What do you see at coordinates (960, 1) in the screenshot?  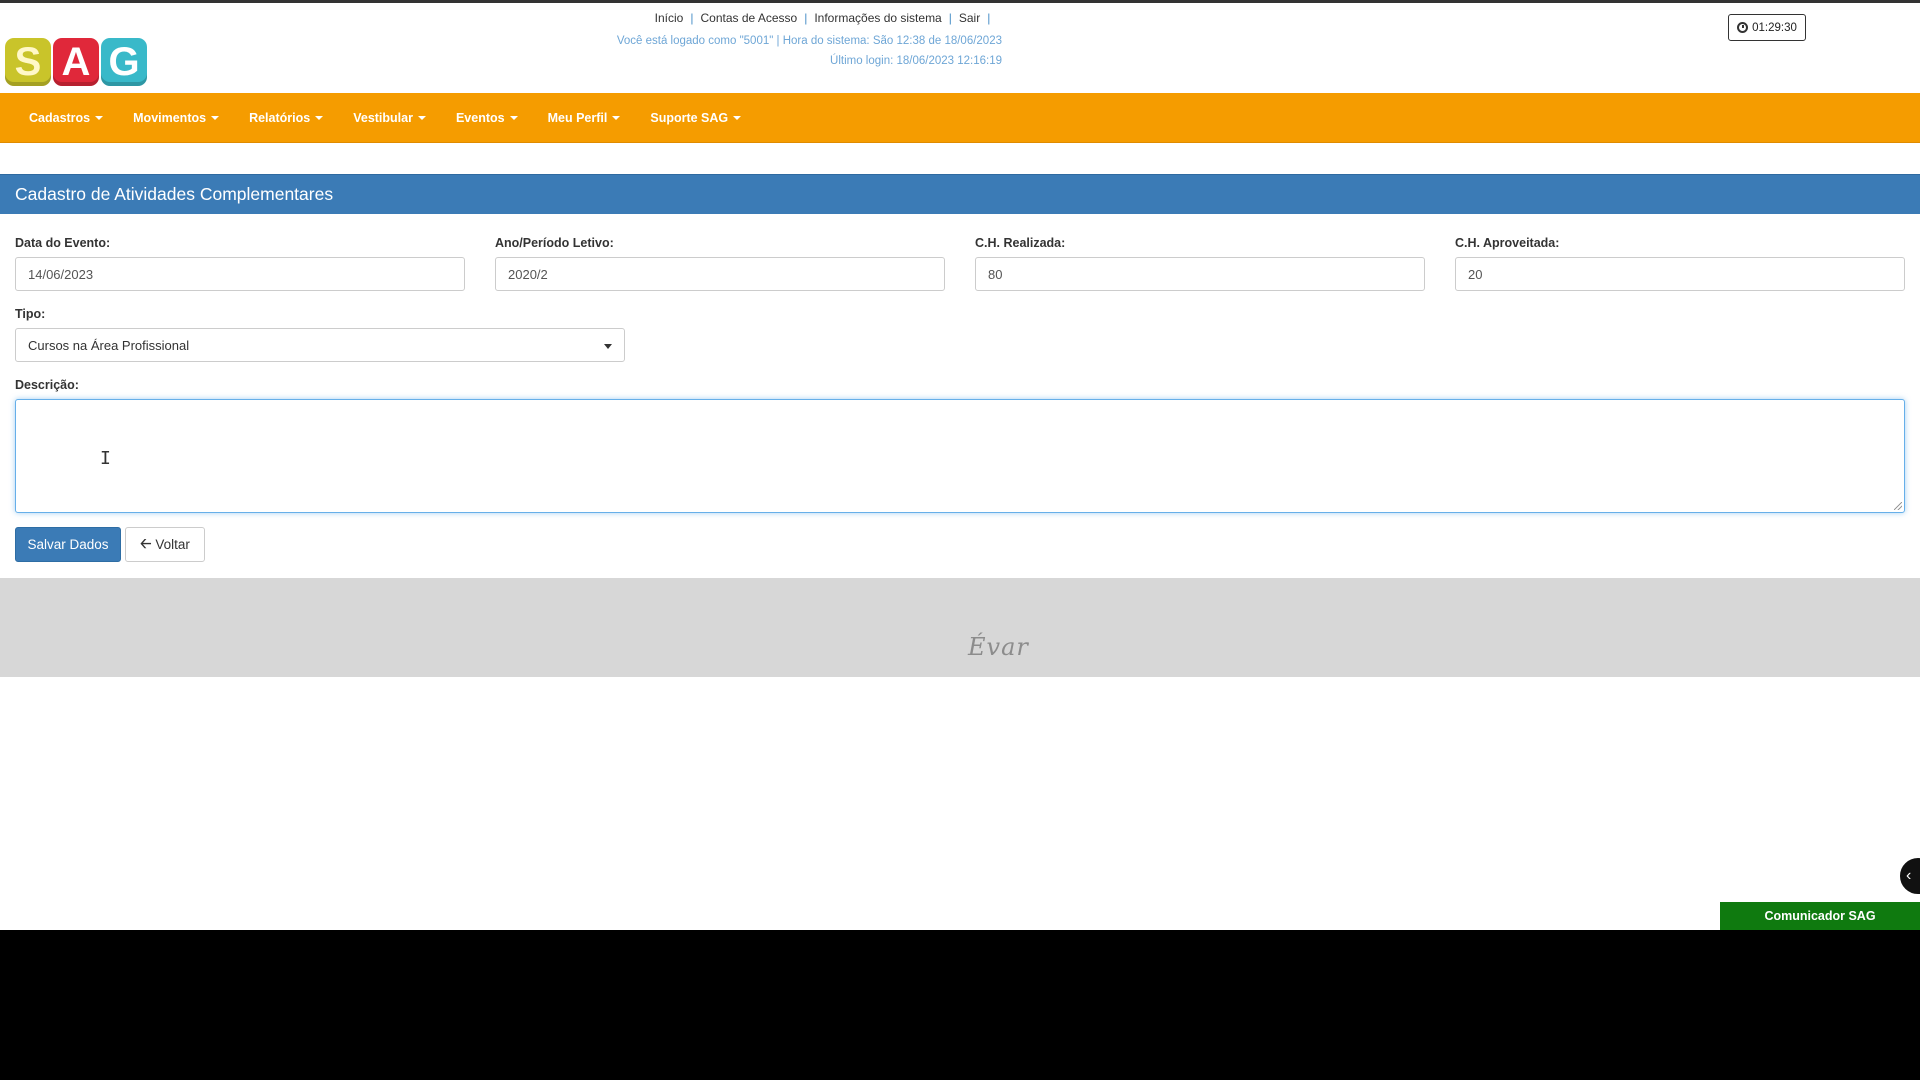 I see `top-border` at bounding box center [960, 1].